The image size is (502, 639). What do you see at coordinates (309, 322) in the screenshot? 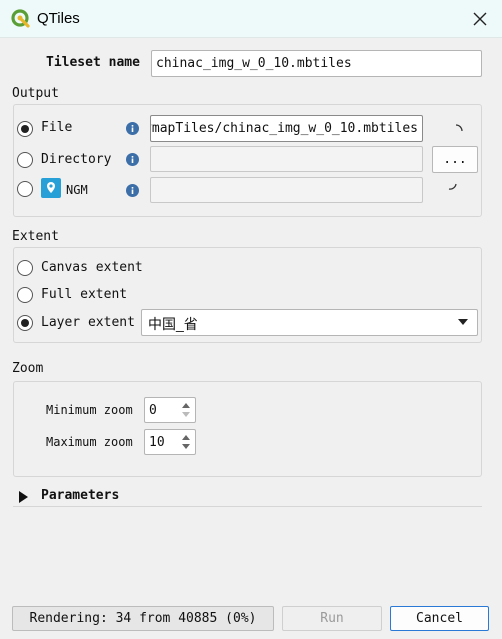
I see `layer-select: 中国_省` at bounding box center [309, 322].